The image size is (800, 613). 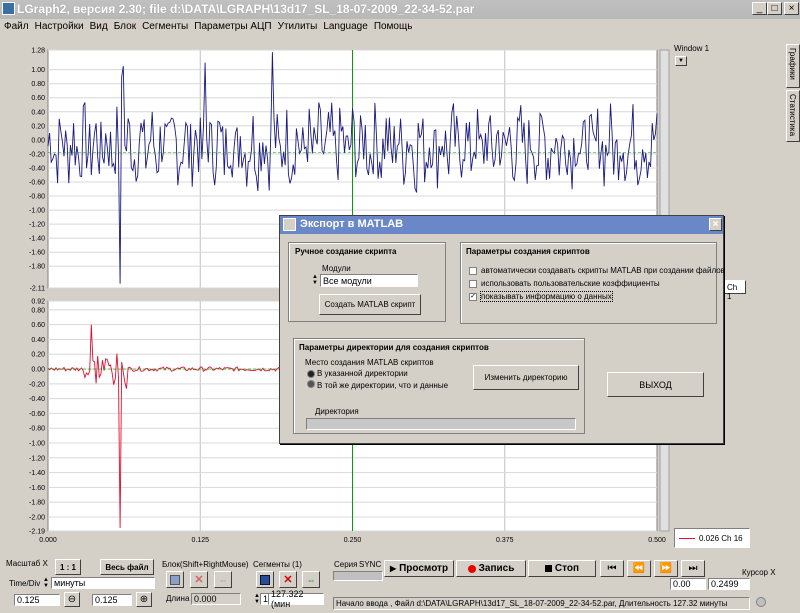 What do you see at coordinates (441, 424) in the screenshot?
I see `directory-field` at bounding box center [441, 424].